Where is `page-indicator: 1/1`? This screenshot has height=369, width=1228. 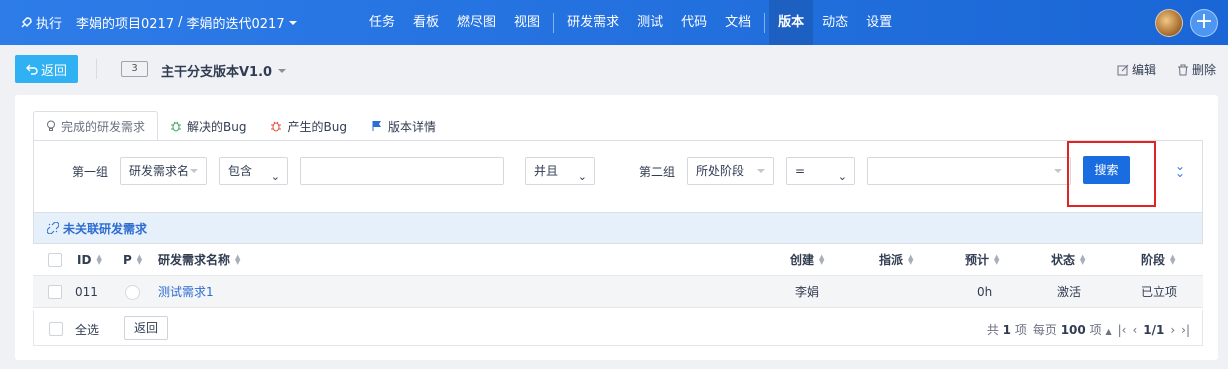 page-indicator: 1/1 is located at coordinates (1154, 329).